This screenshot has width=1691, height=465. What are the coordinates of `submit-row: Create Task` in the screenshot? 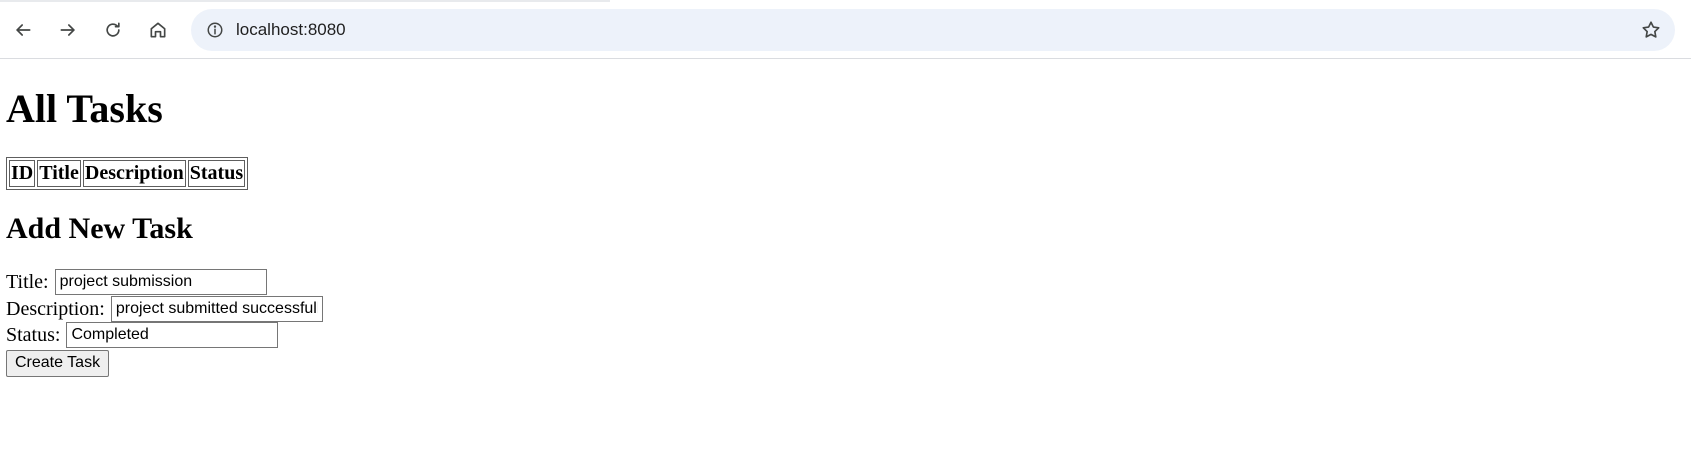 It's located at (845, 363).